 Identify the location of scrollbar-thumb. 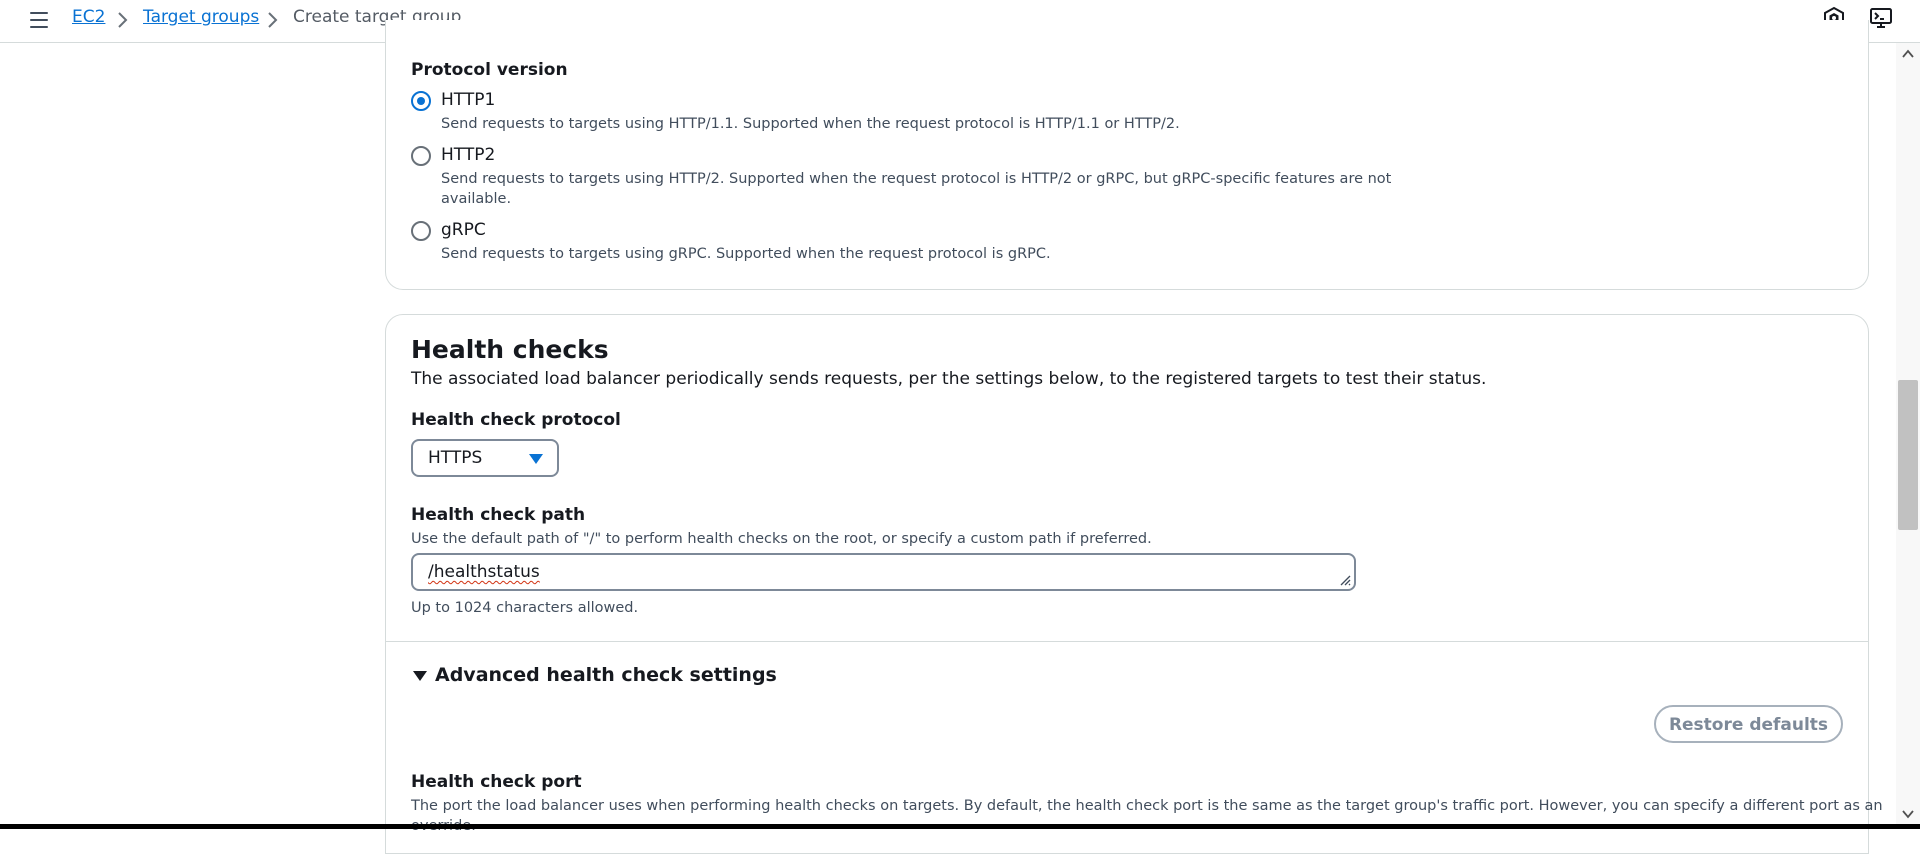
(1908, 455).